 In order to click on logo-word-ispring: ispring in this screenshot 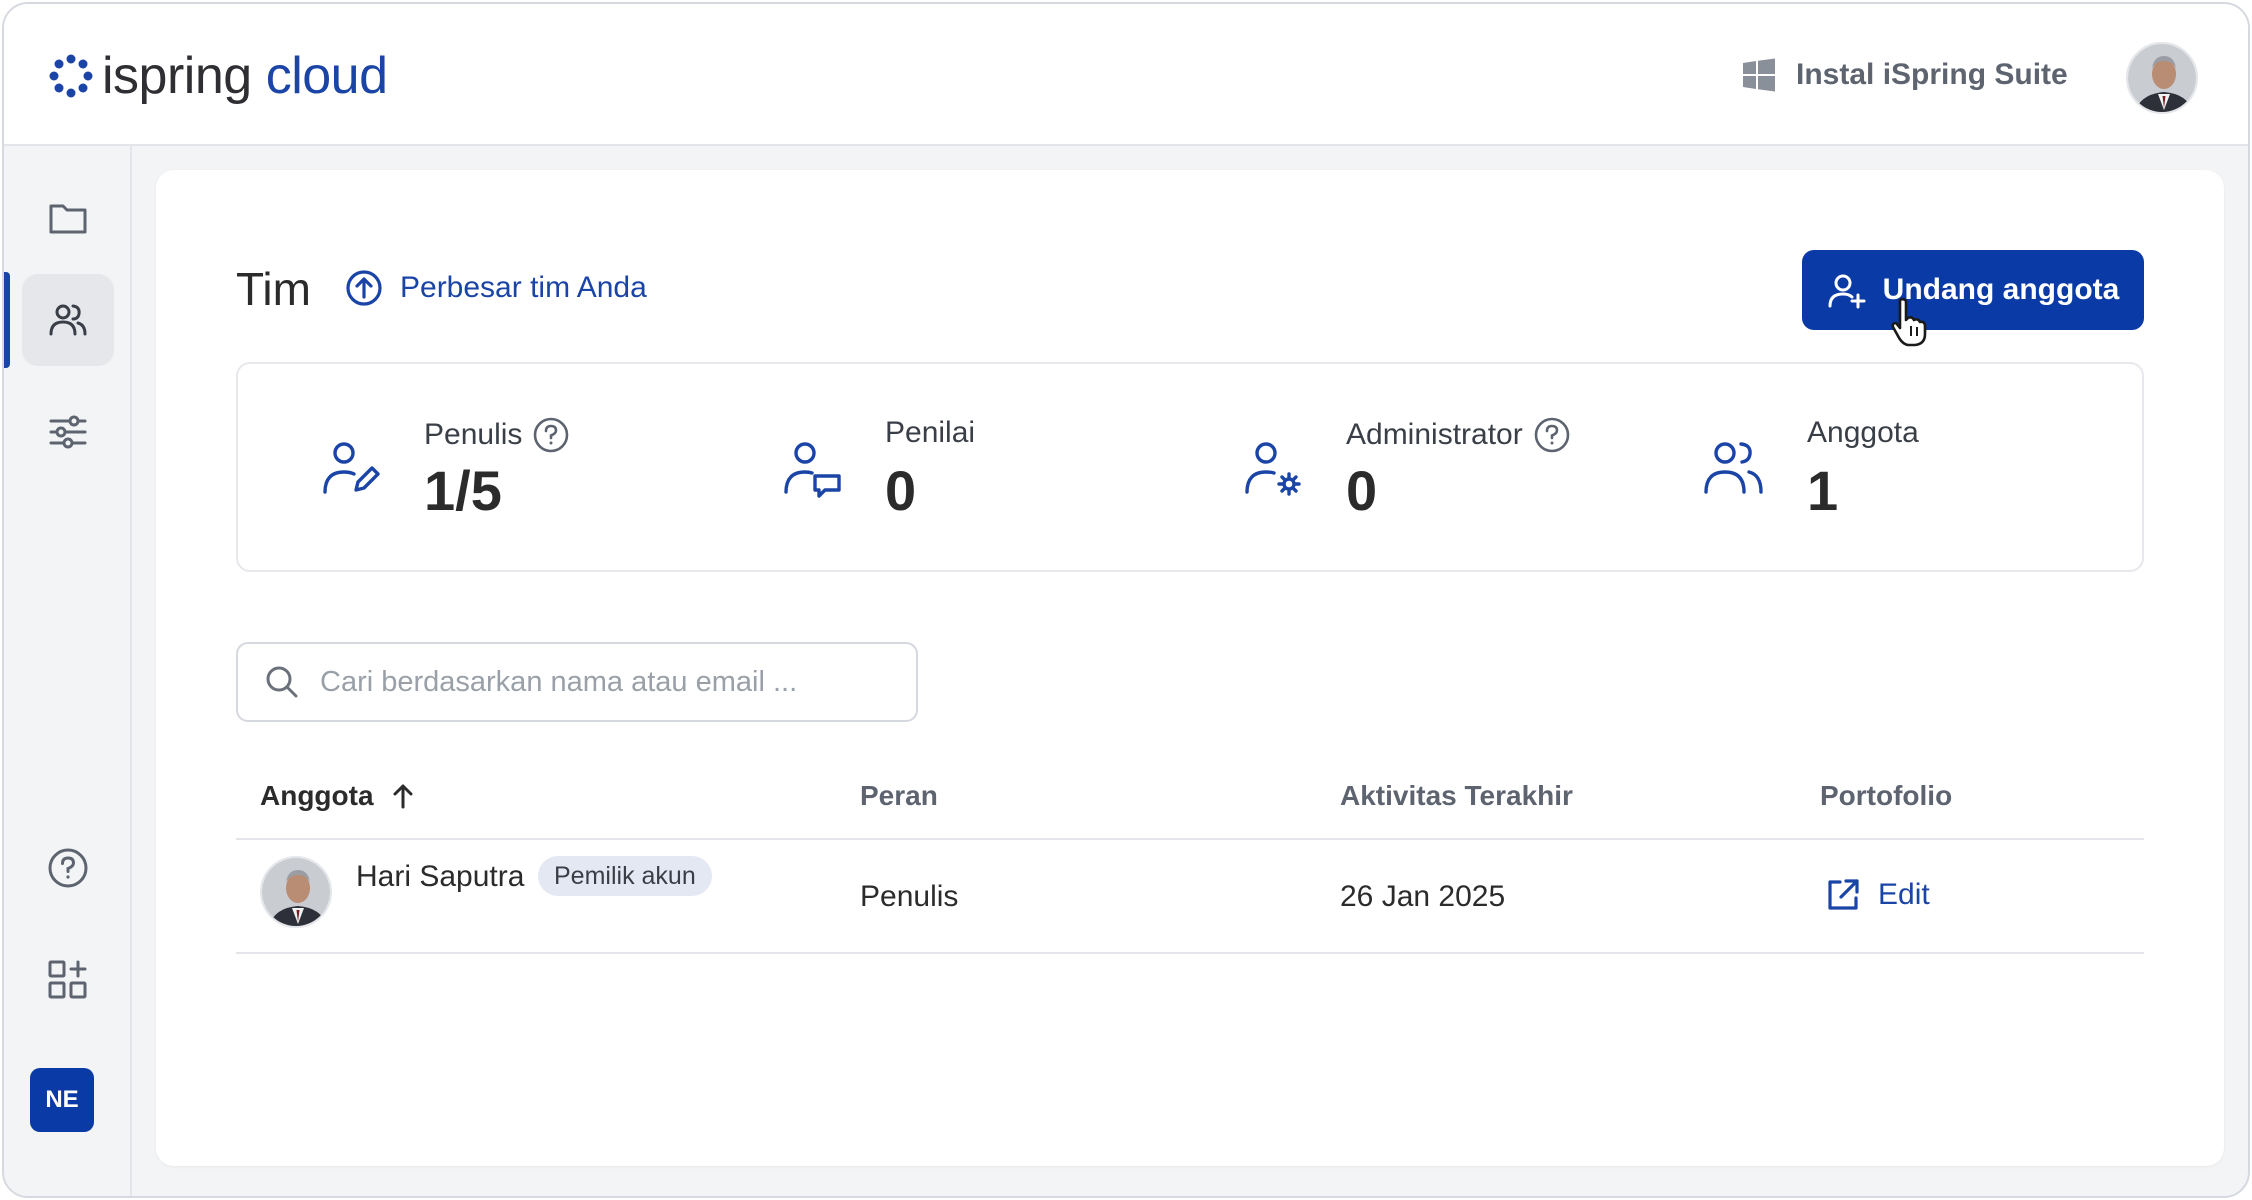, I will do `click(177, 76)`.